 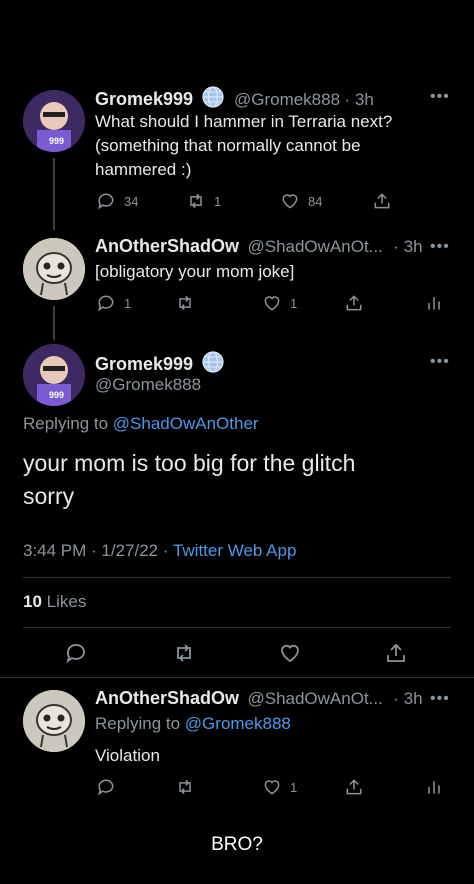 I want to click on main-author: Gromek999, so click(x=159, y=364).